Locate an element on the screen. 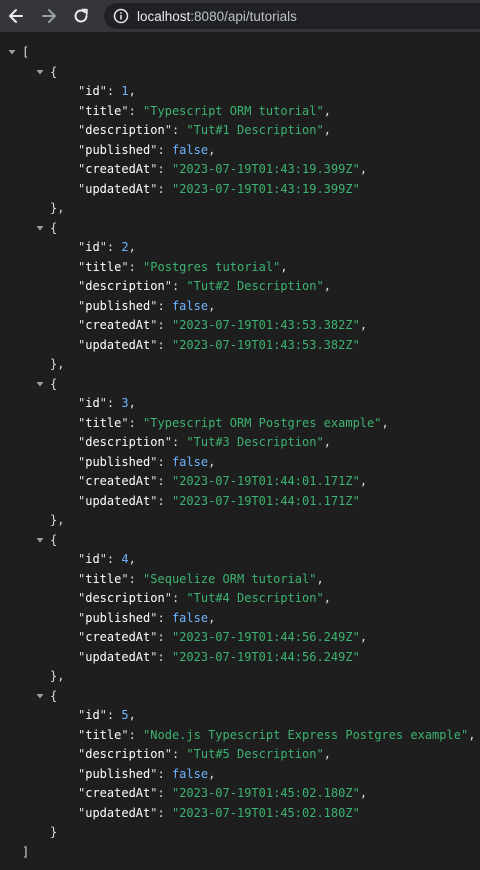 The height and width of the screenshot is (870, 480). json-field-row: "createdAt": "2023-07-19T01:43:19.399Z", is located at coordinates (222, 169).